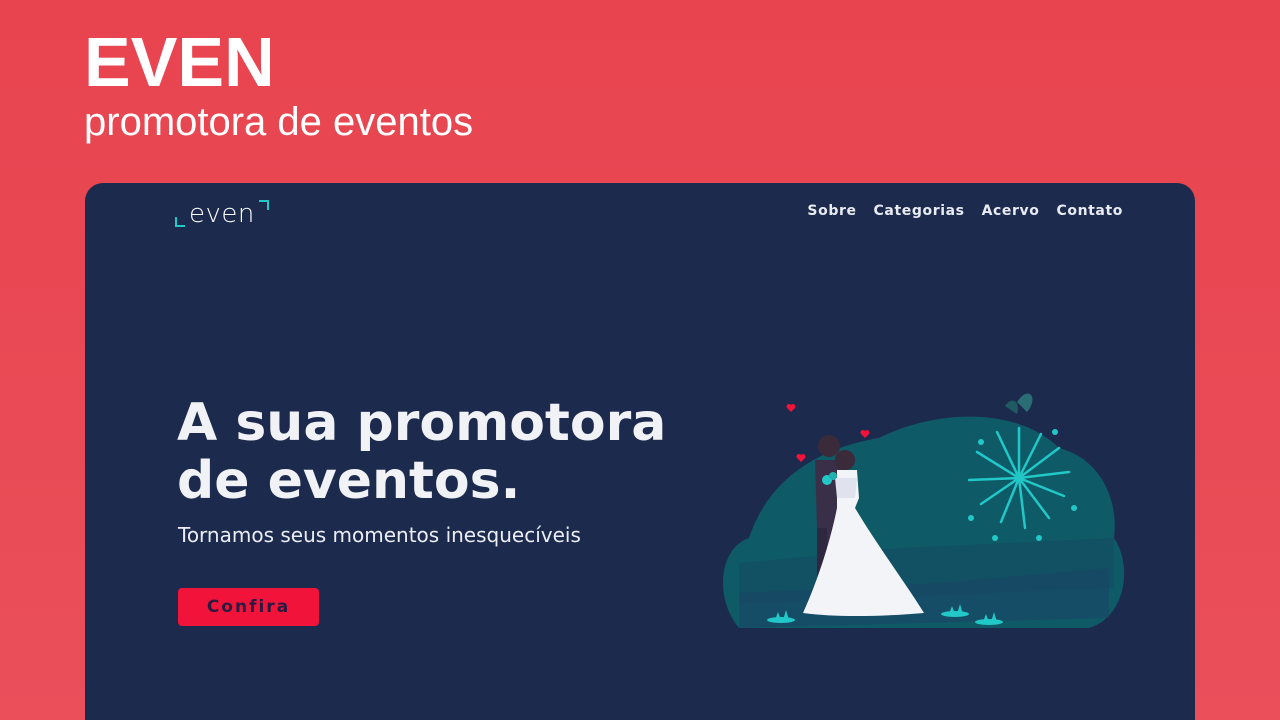  I want to click on nav-link-contato: Contato, so click(1089, 211).